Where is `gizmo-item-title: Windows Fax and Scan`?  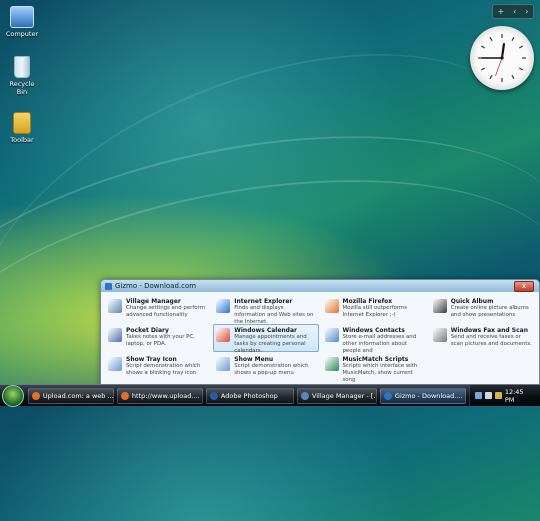
gizmo-item-title: Windows Fax and Scan is located at coordinates (489, 330).